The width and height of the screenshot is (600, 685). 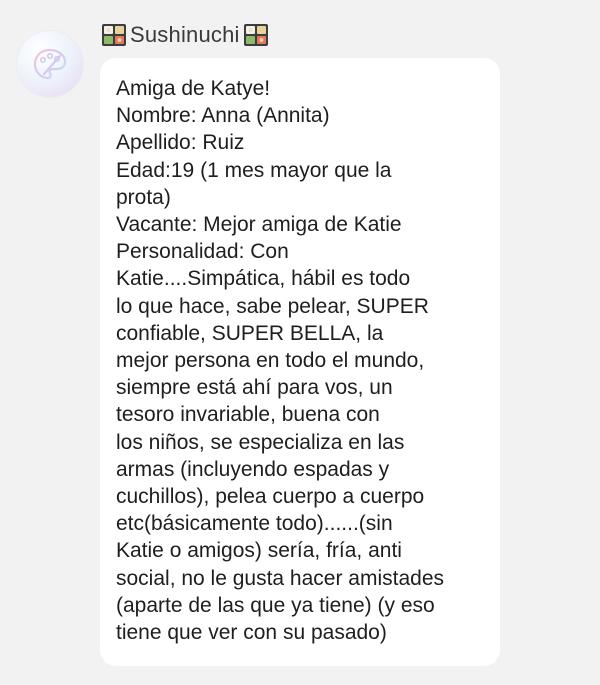 I want to click on paint-palette-icon, so click(x=50, y=64).